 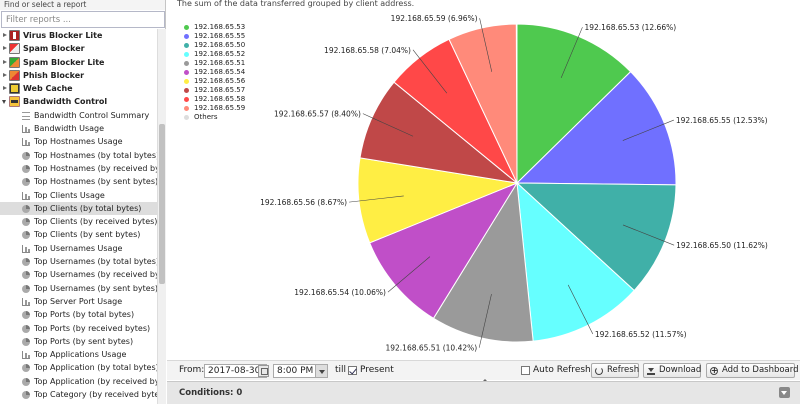 What do you see at coordinates (78, 128) in the screenshot?
I see `tree-report-item: Bandwidth Usage` at bounding box center [78, 128].